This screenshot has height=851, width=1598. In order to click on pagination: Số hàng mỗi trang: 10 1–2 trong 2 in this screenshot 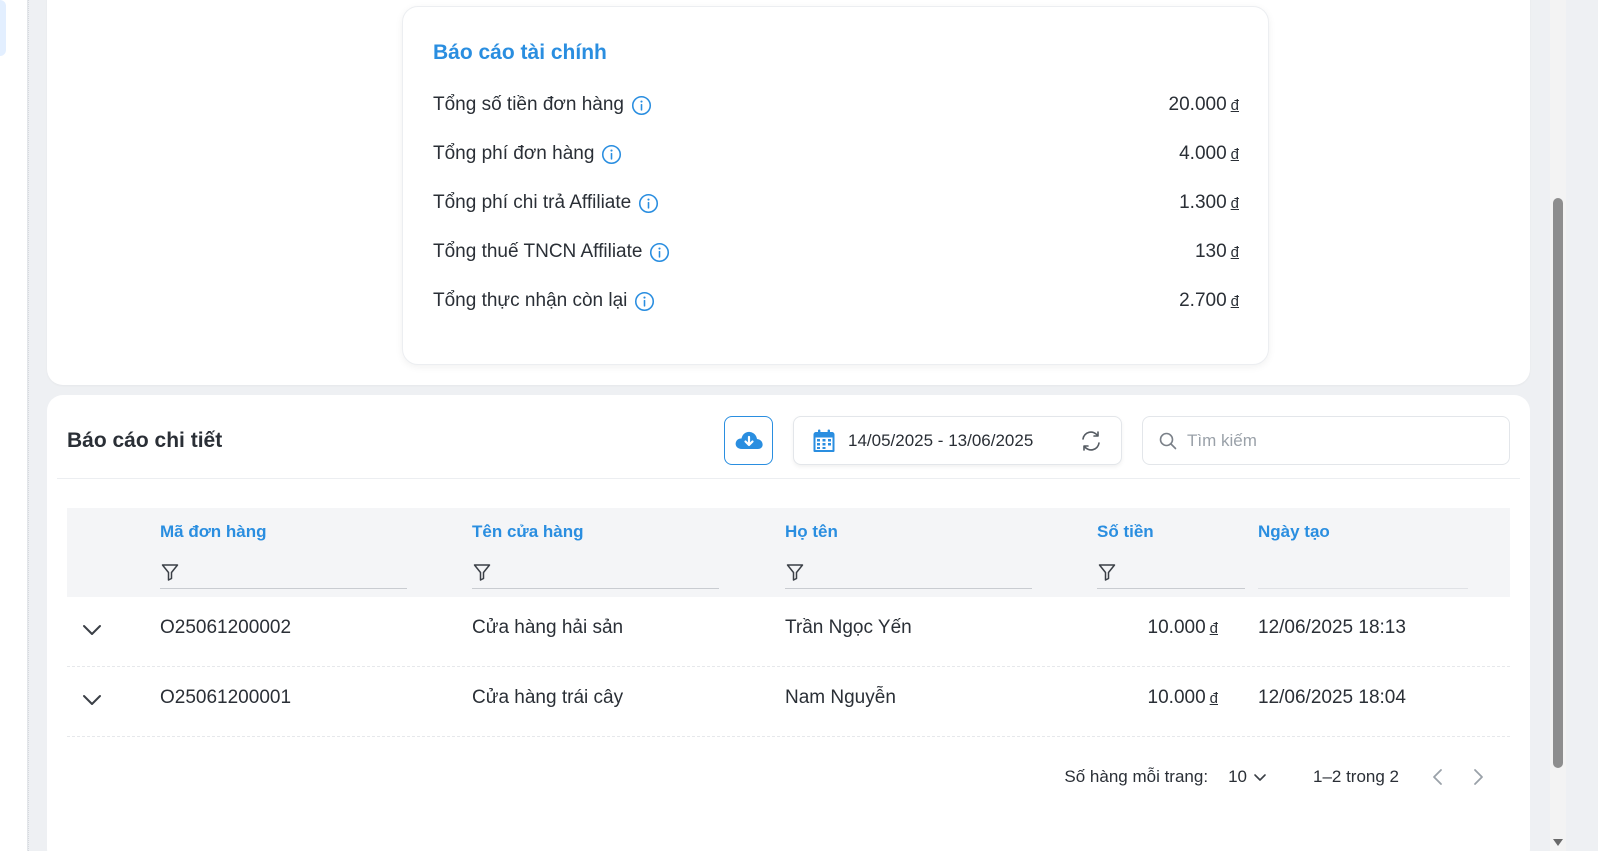, I will do `click(1274, 777)`.